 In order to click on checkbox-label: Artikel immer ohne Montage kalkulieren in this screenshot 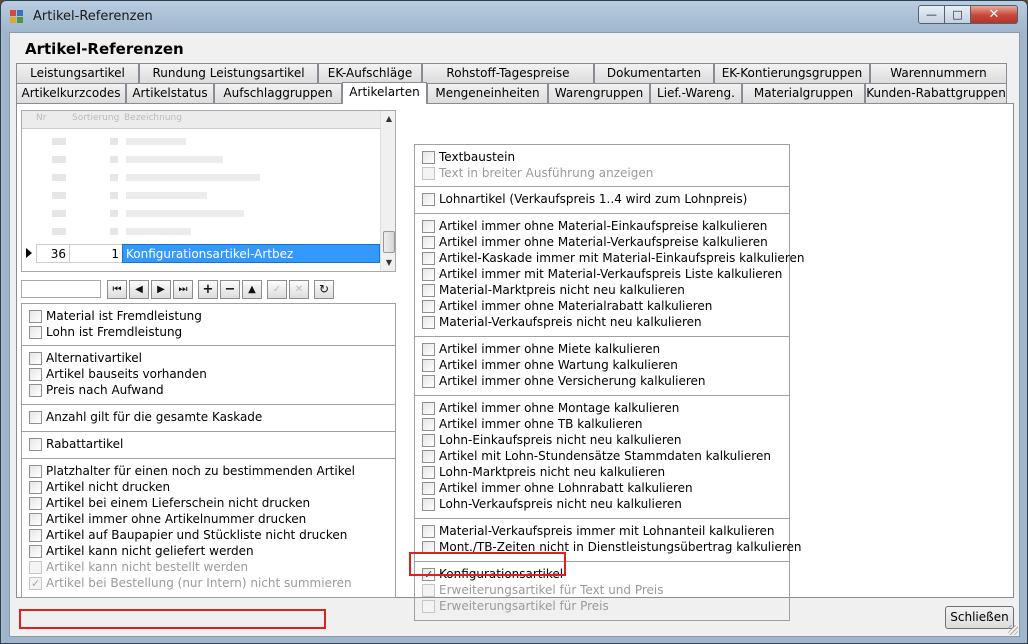, I will do `click(559, 408)`.